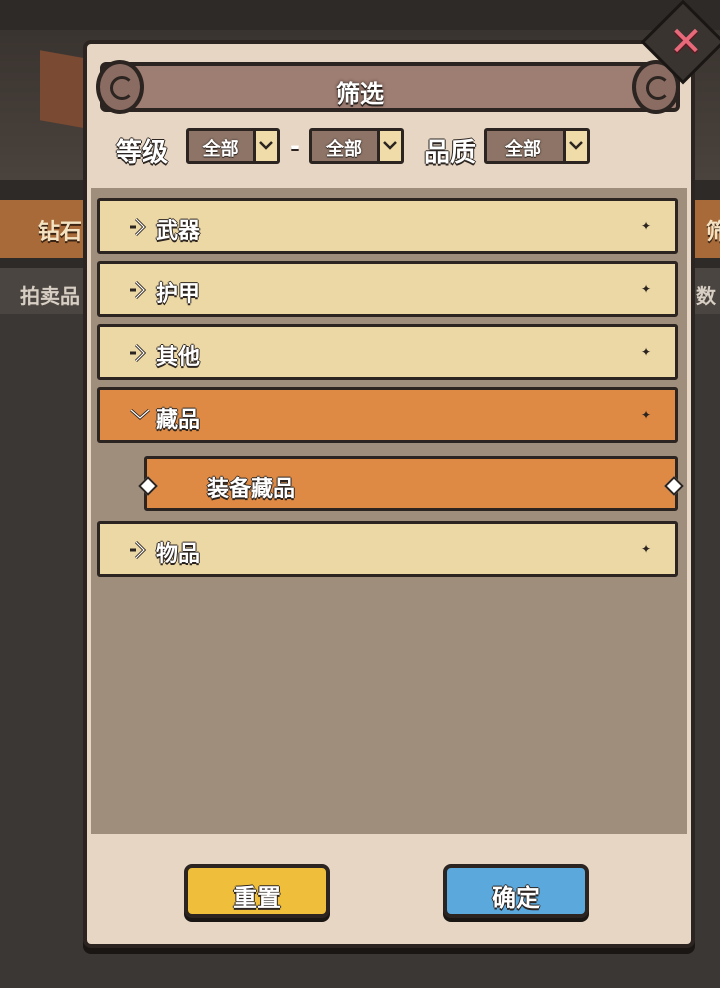 The image size is (720, 988). Describe the element at coordinates (360, 94) in the screenshot. I see `dialog-title: 筛选` at that location.